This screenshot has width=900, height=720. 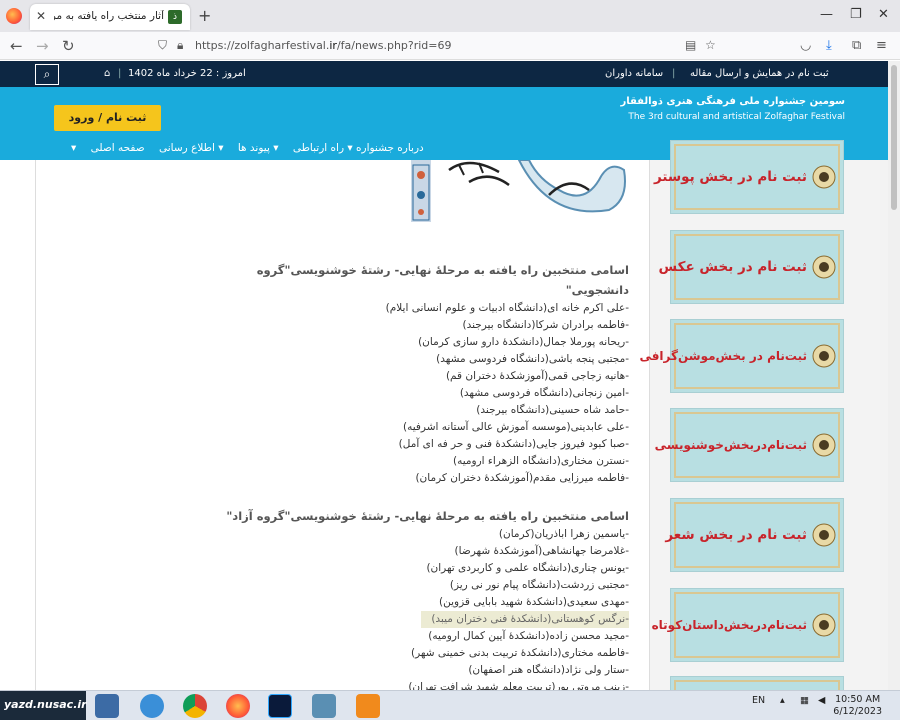 I want to click on photo-register-banner: ثبت نام در بخش عکس, so click(x=751, y=267).